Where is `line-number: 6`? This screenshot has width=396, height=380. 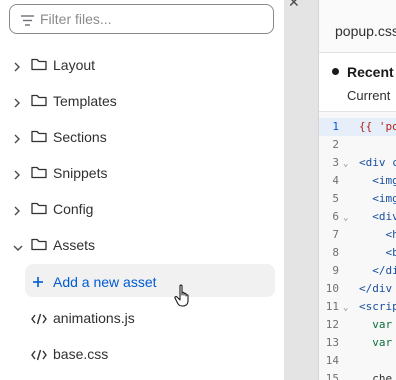 line-number: 6 is located at coordinates (335, 216).